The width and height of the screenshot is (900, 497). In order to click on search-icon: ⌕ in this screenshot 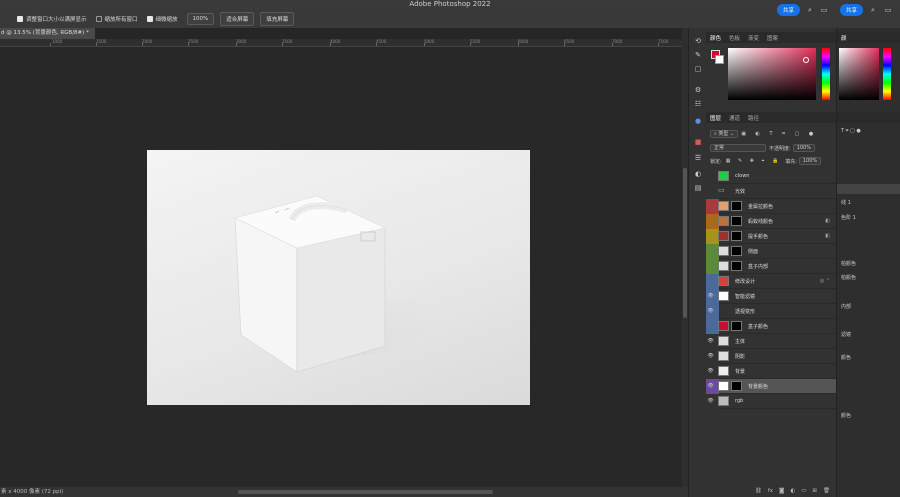, I will do `click(810, 10)`.